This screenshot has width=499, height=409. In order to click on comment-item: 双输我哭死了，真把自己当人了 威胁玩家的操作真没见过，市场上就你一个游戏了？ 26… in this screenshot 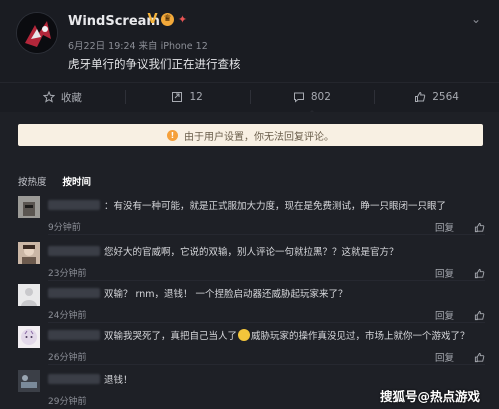, I will do `click(249, 346)`.